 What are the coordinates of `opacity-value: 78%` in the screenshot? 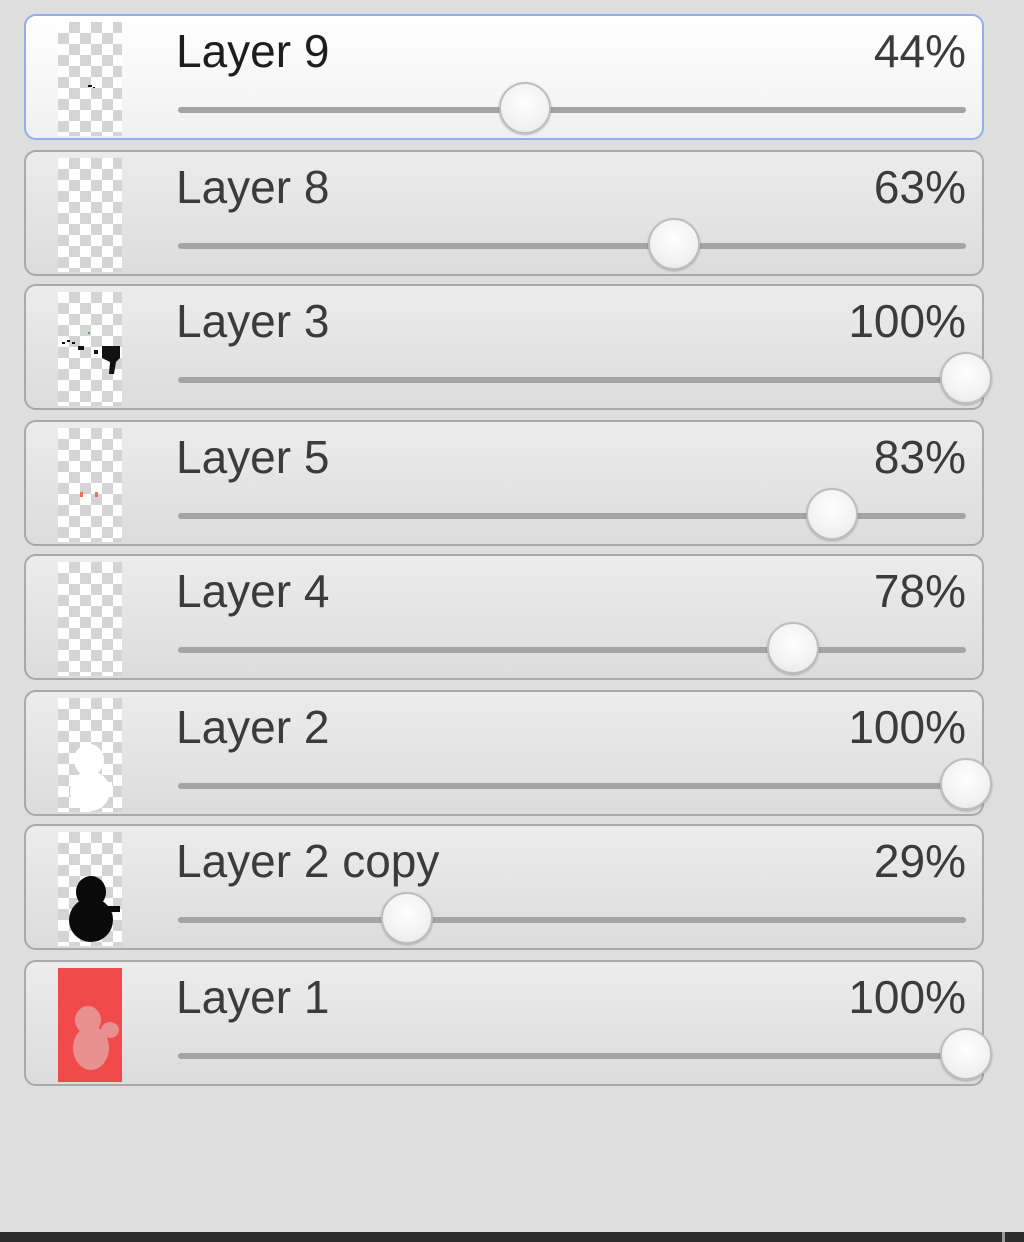 It's located at (919, 591).